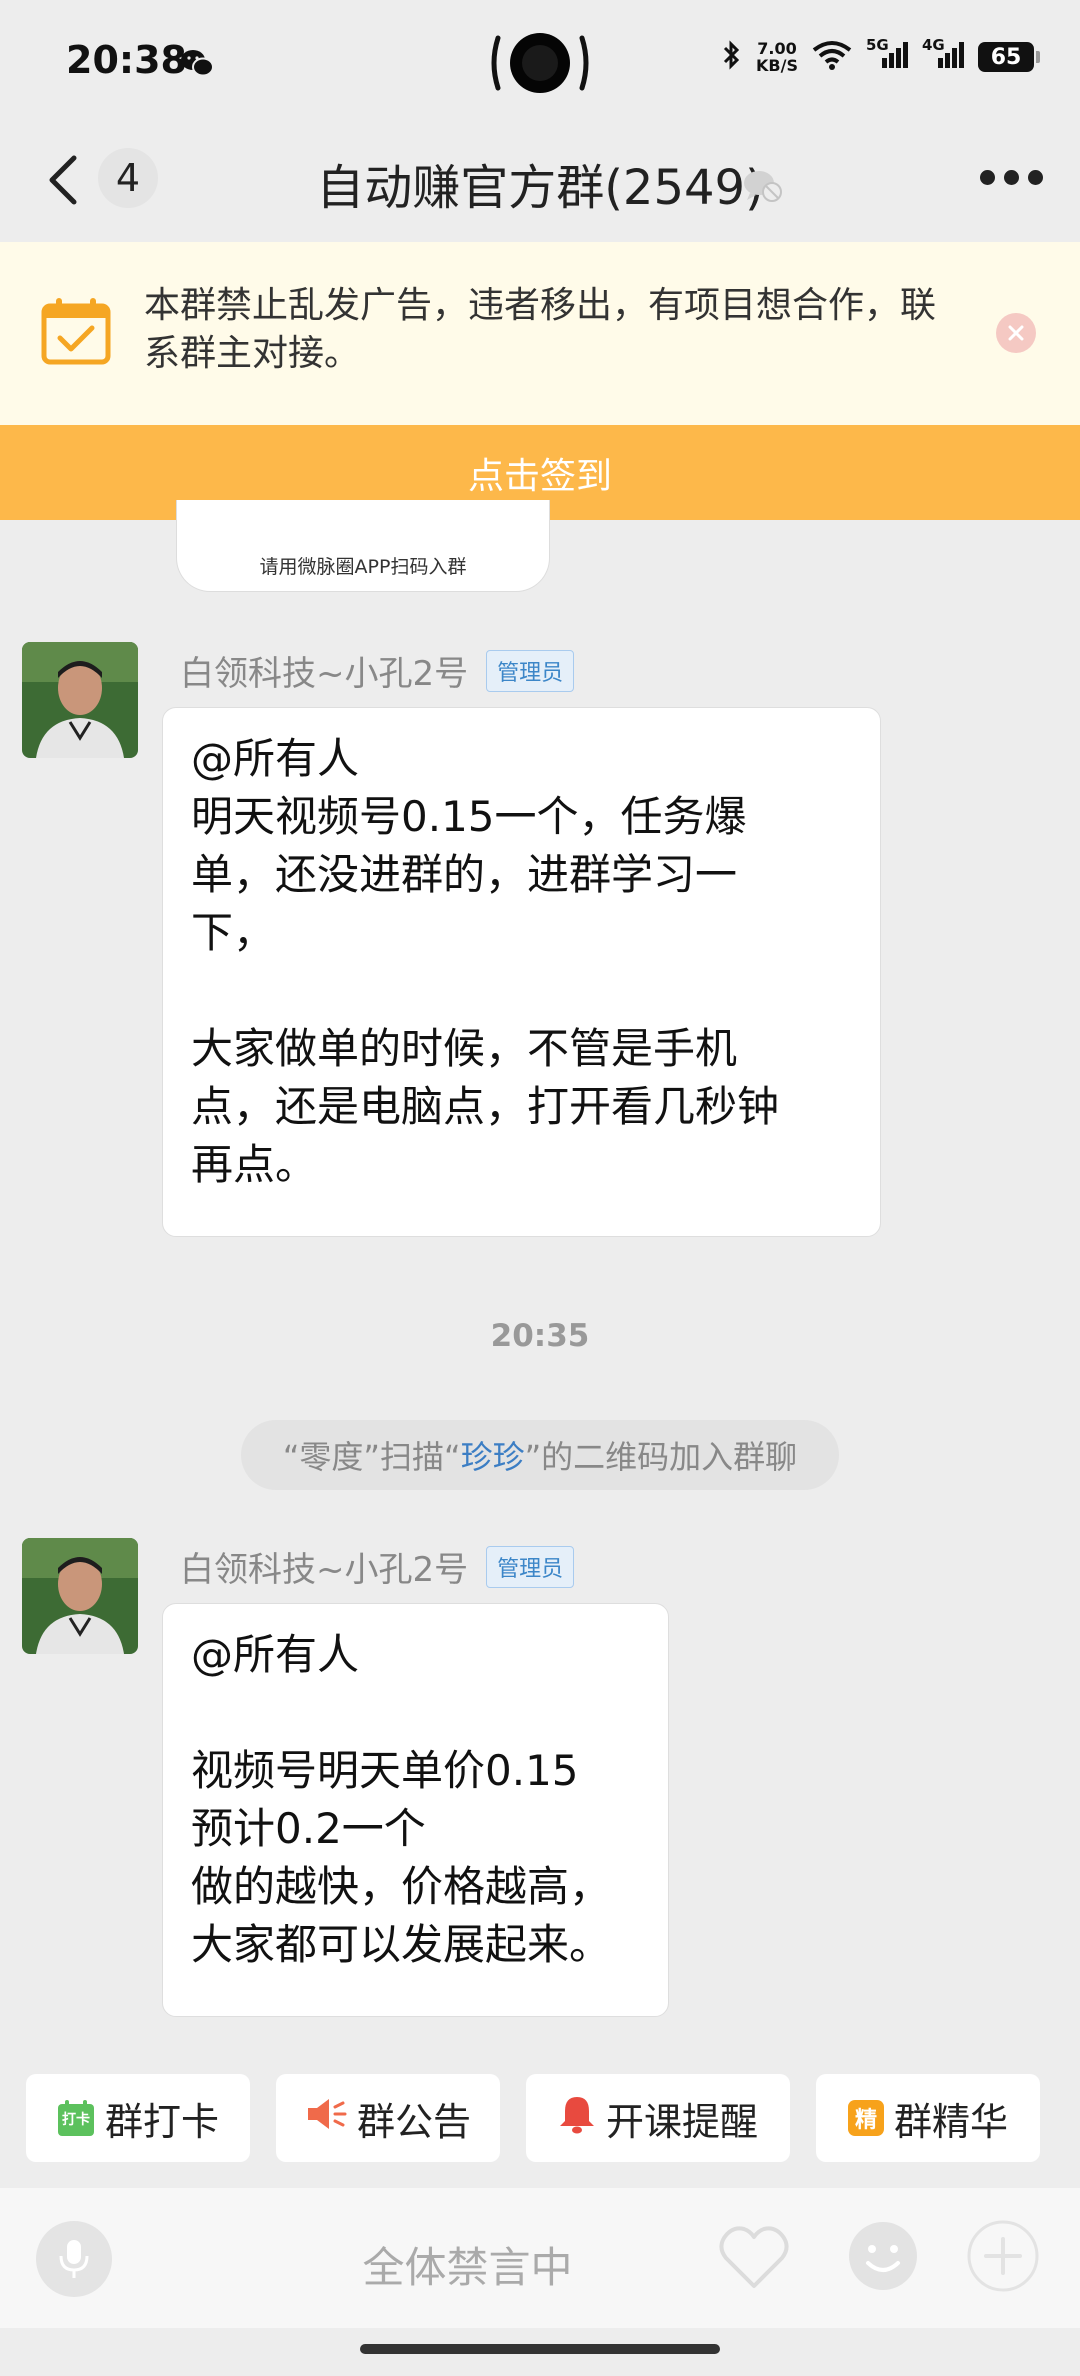  I want to click on quick-action-label: 群公告, so click(413, 2121).